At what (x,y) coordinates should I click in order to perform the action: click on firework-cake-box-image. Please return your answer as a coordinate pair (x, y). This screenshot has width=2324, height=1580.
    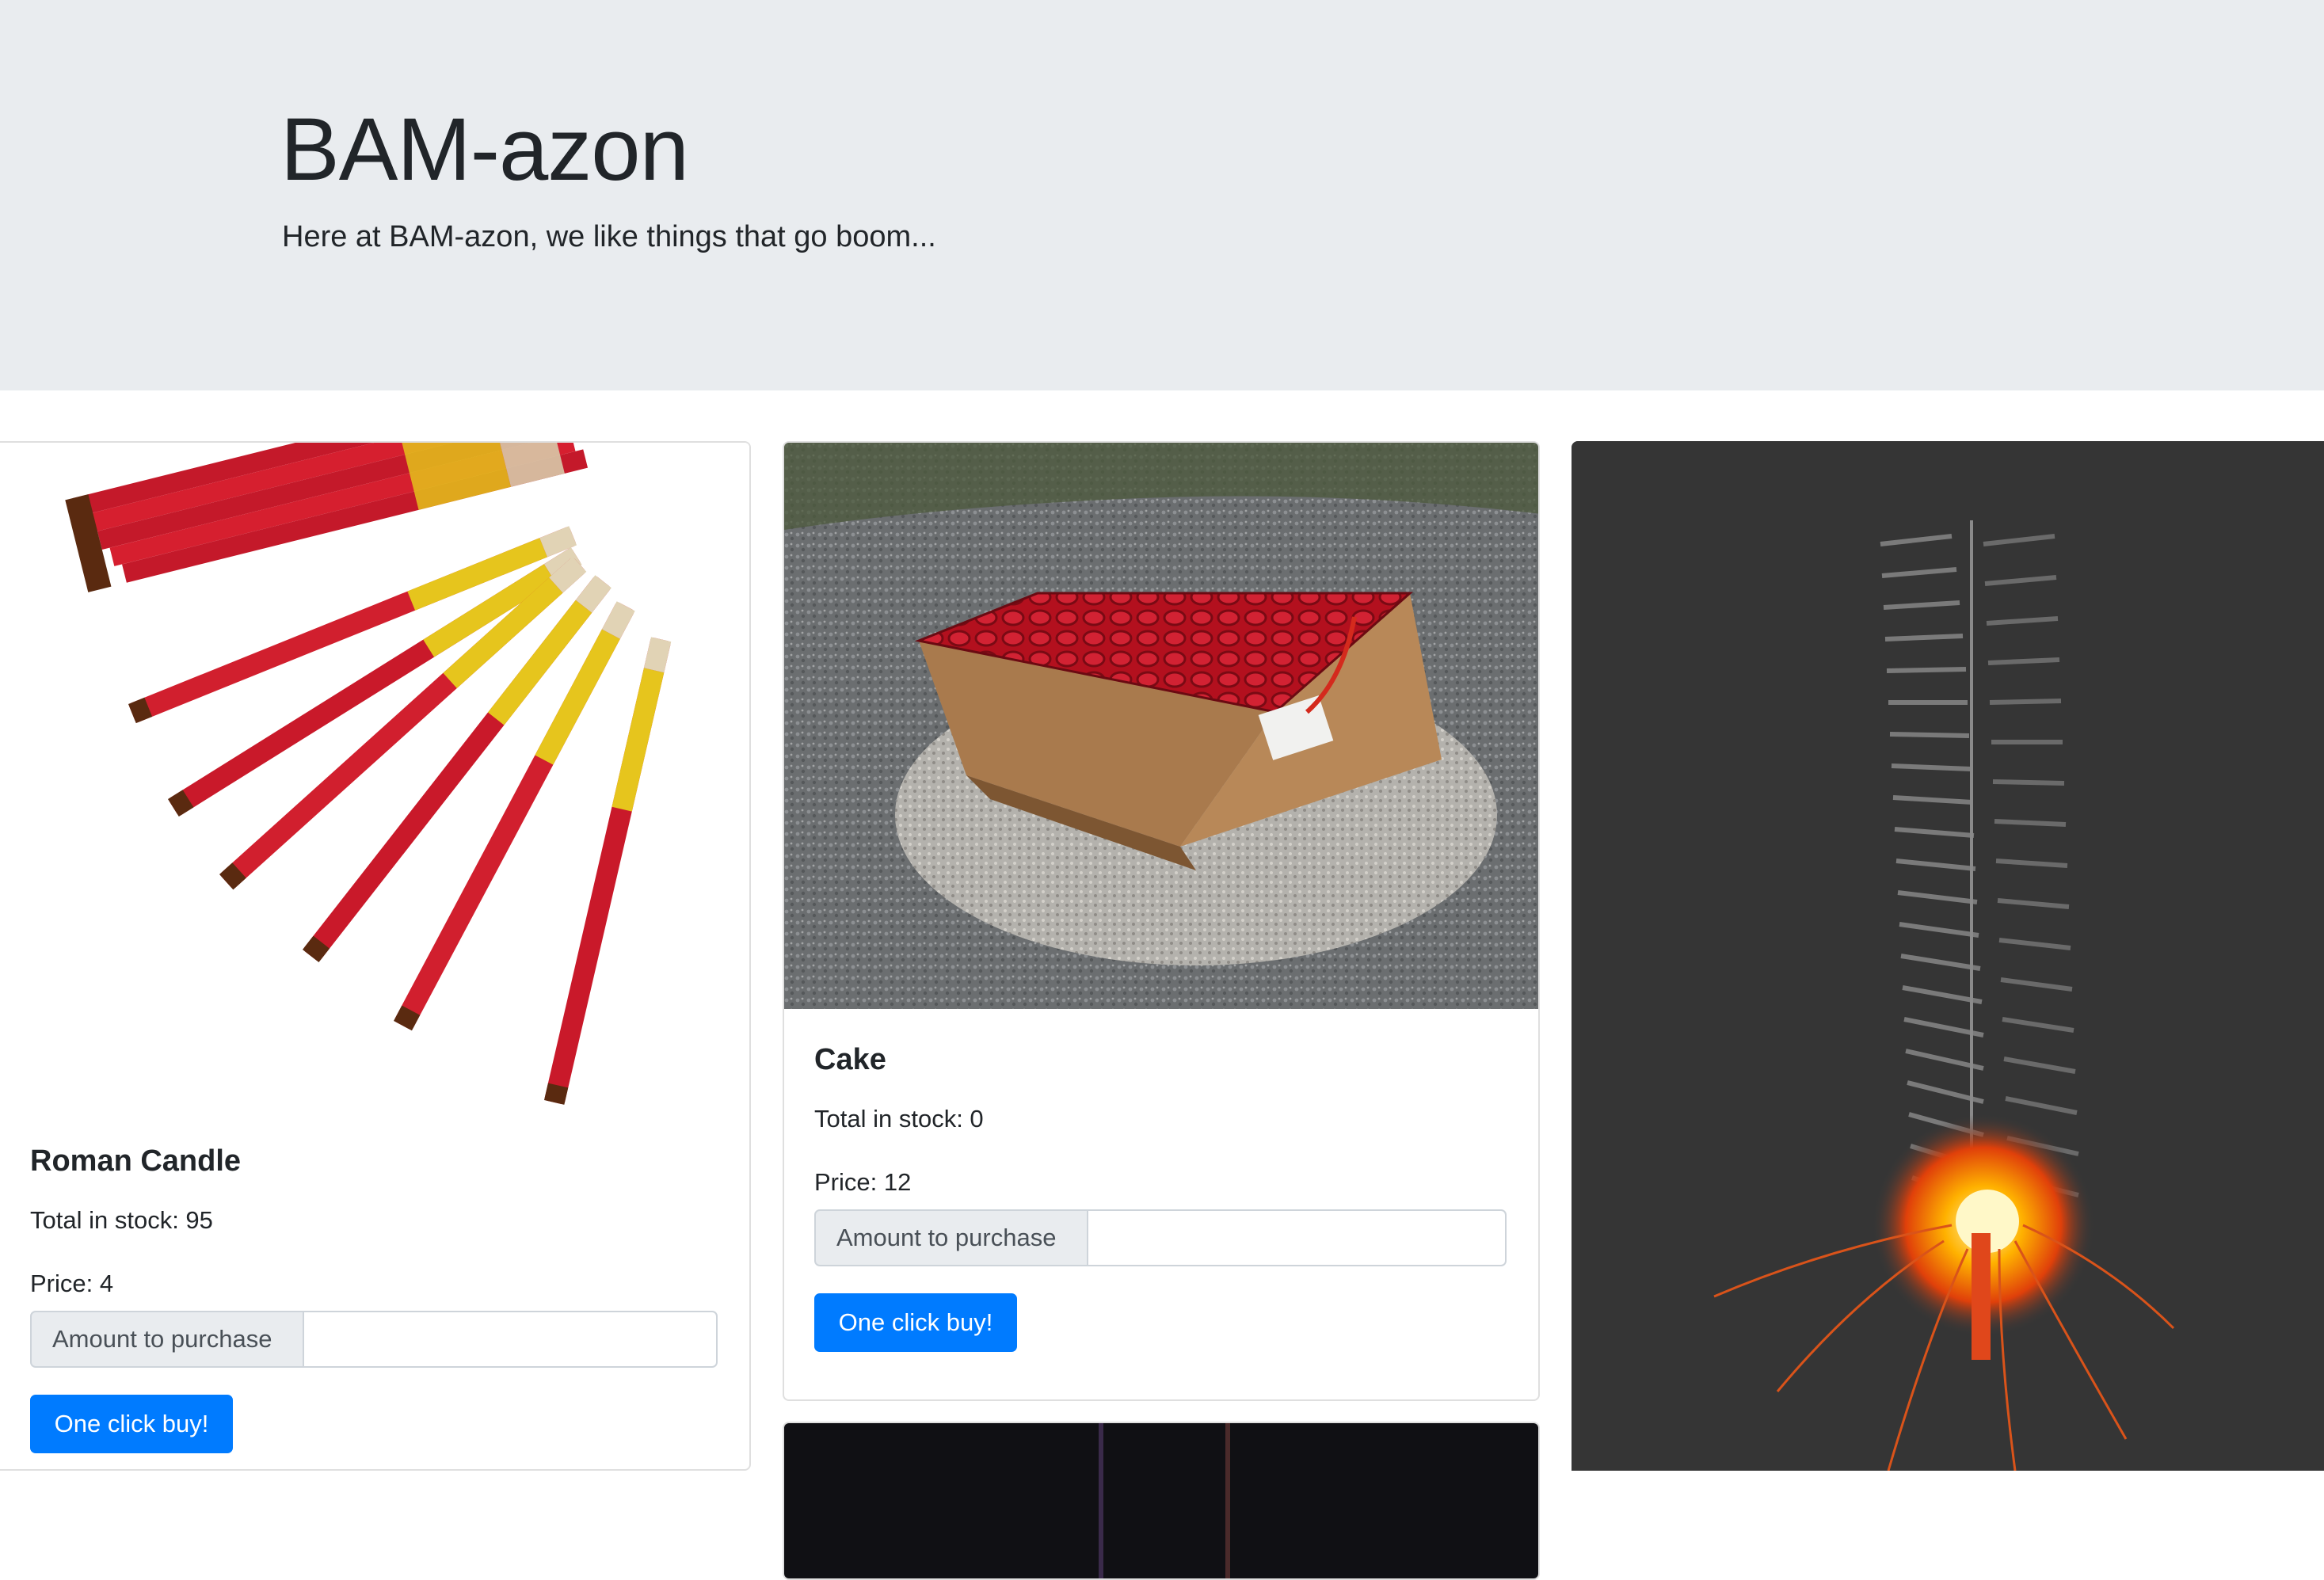
    Looking at the image, I should click on (1161, 726).